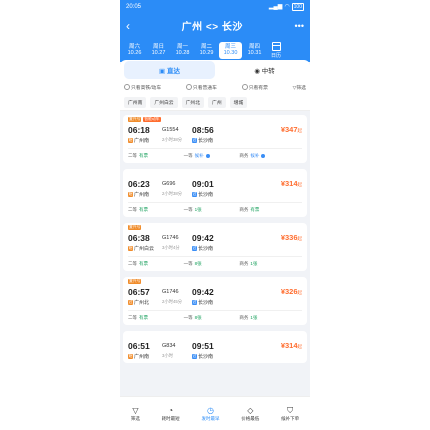 The image size is (430, 430). Describe the element at coordinates (206, 50) in the screenshot. I see `date-tab-3: 周二 10.29` at that location.